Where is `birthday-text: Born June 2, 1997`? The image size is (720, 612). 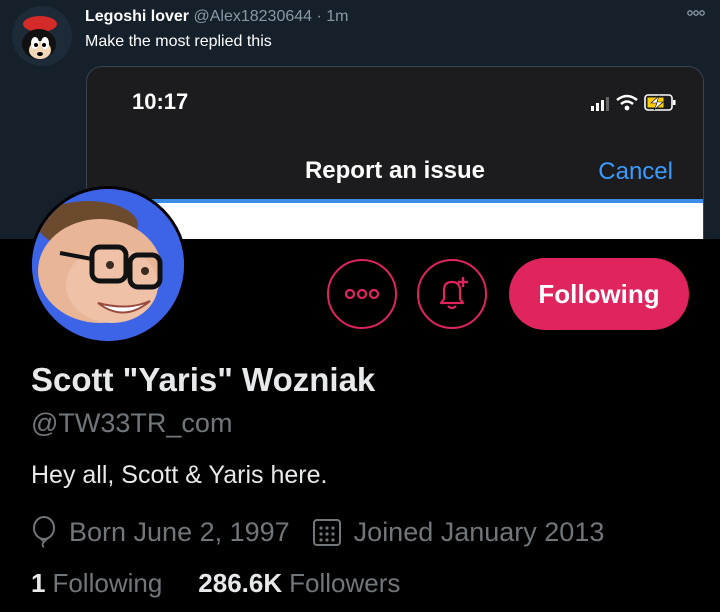
birthday-text: Born June 2, 1997 is located at coordinates (179, 531).